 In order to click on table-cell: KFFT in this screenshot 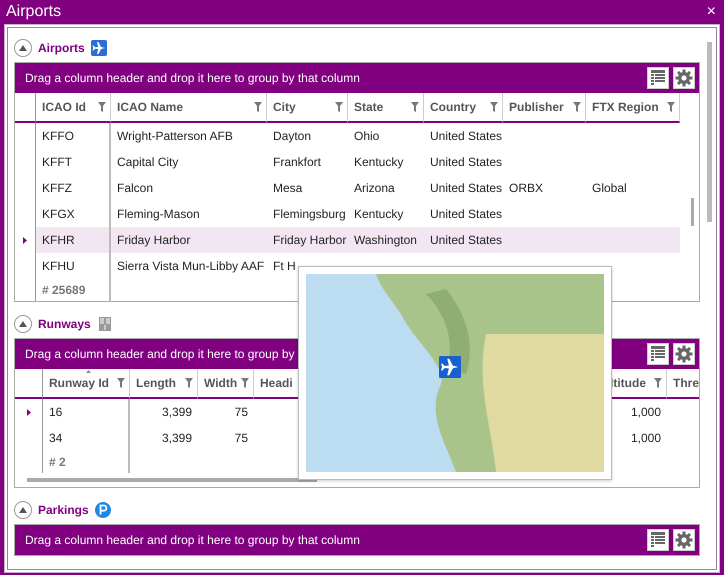, I will do `click(73, 162)`.